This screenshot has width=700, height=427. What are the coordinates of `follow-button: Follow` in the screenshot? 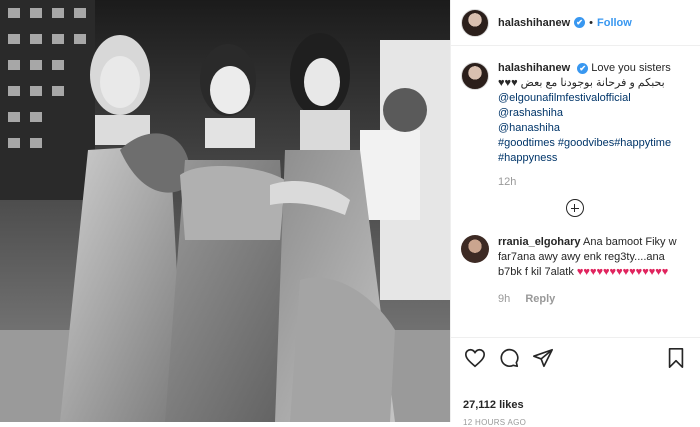 It's located at (614, 23).